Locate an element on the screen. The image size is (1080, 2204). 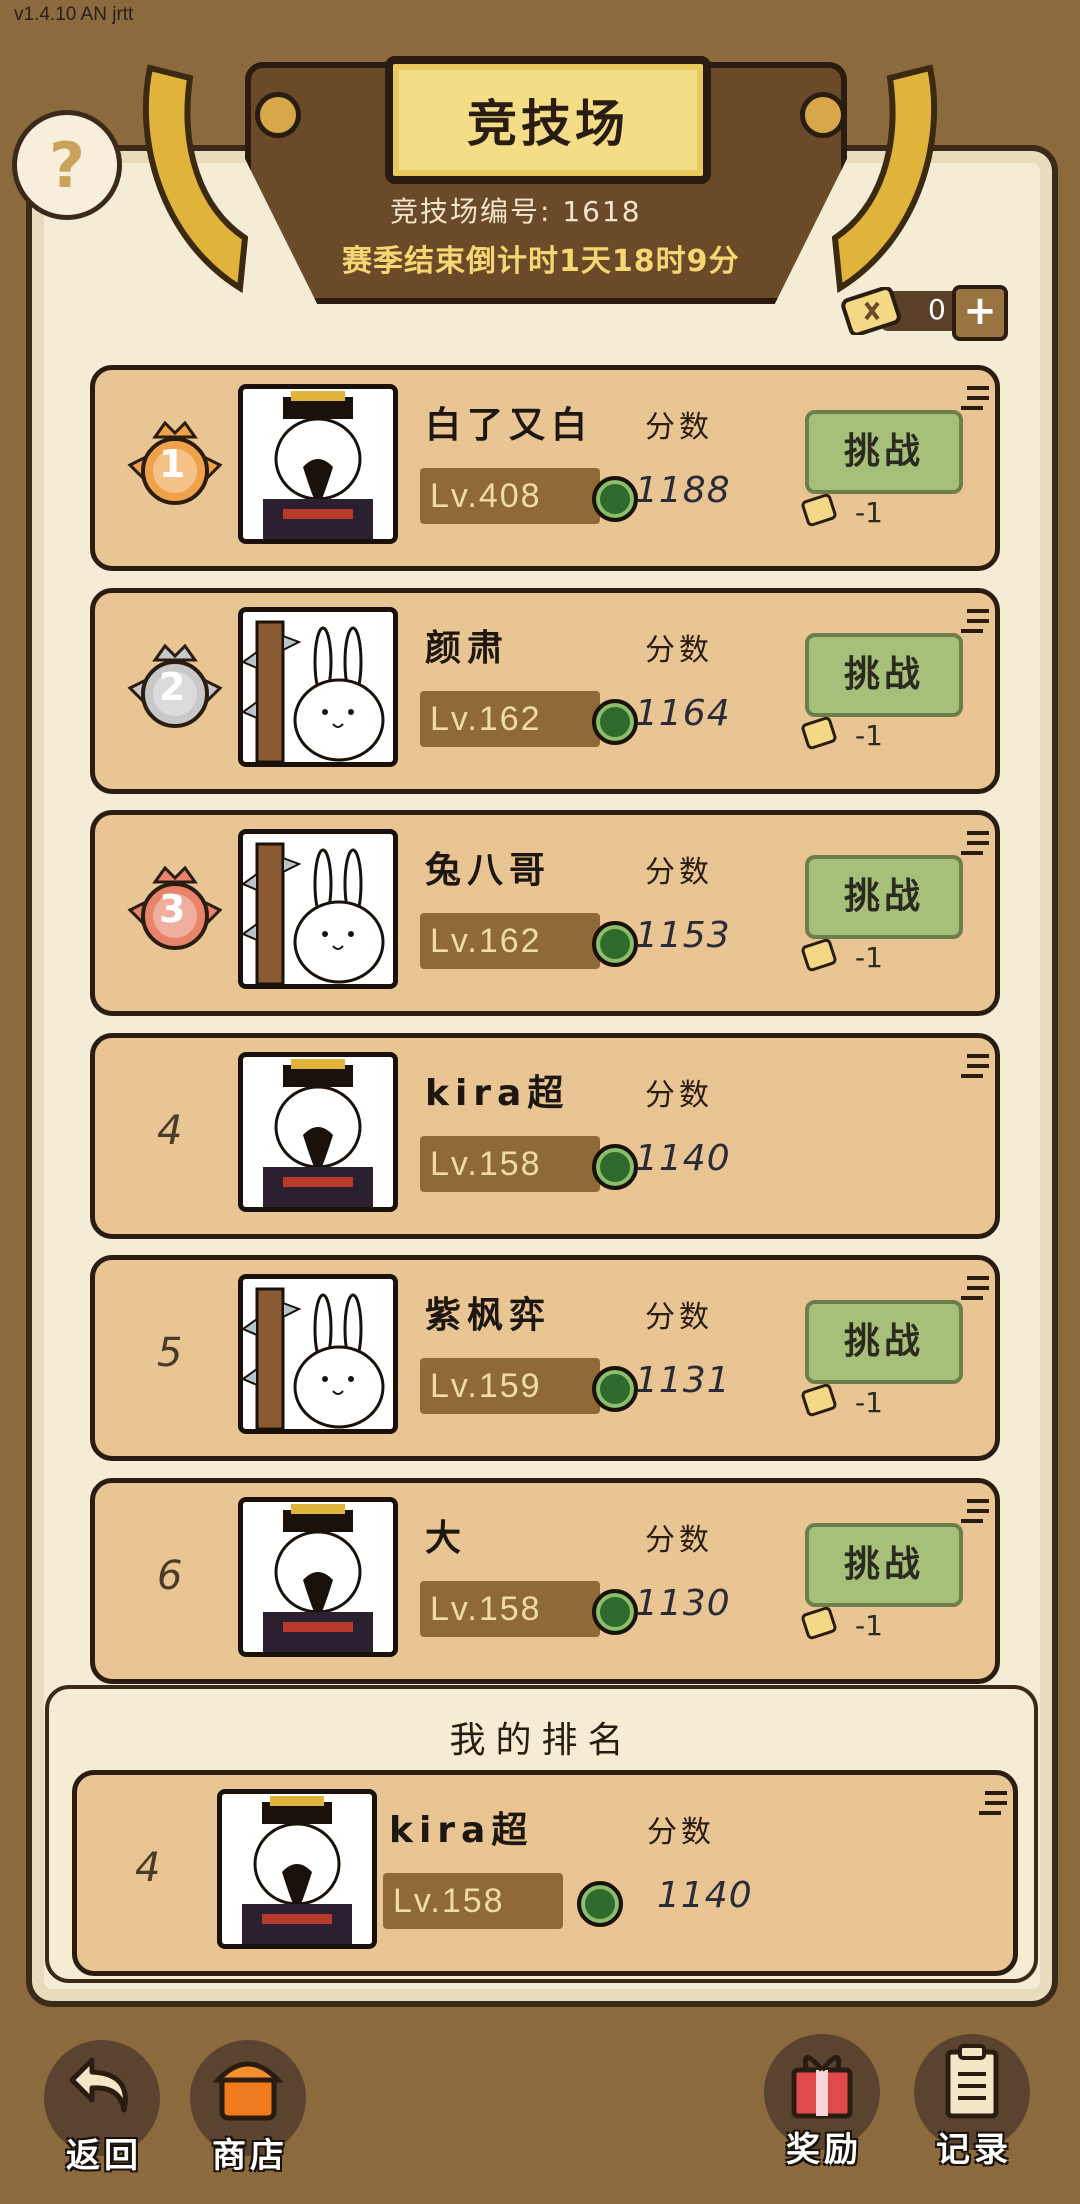
bolt-left-icon is located at coordinates (278, 115).